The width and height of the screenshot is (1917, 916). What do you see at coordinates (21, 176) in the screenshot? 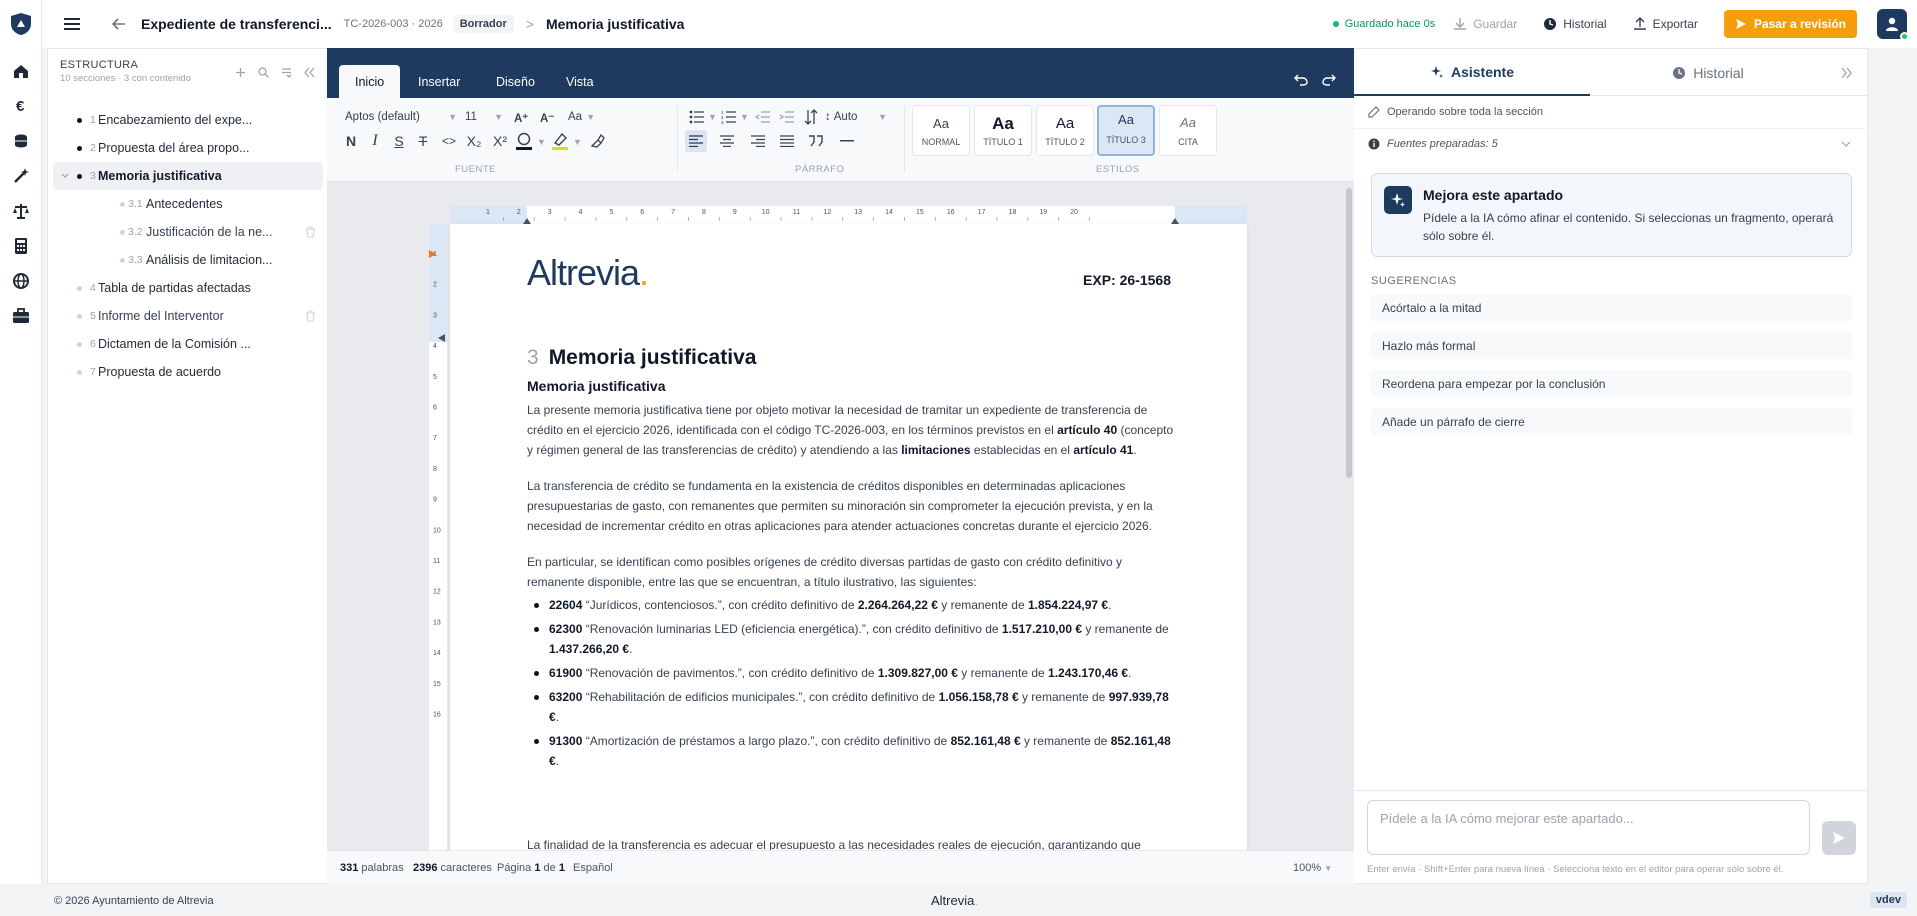
I see `magic-wand-icon` at bounding box center [21, 176].